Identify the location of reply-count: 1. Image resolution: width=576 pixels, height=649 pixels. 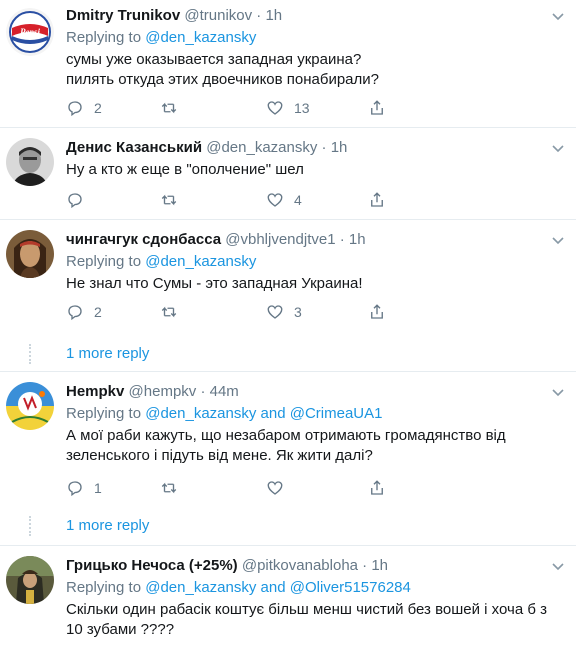
(98, 488).